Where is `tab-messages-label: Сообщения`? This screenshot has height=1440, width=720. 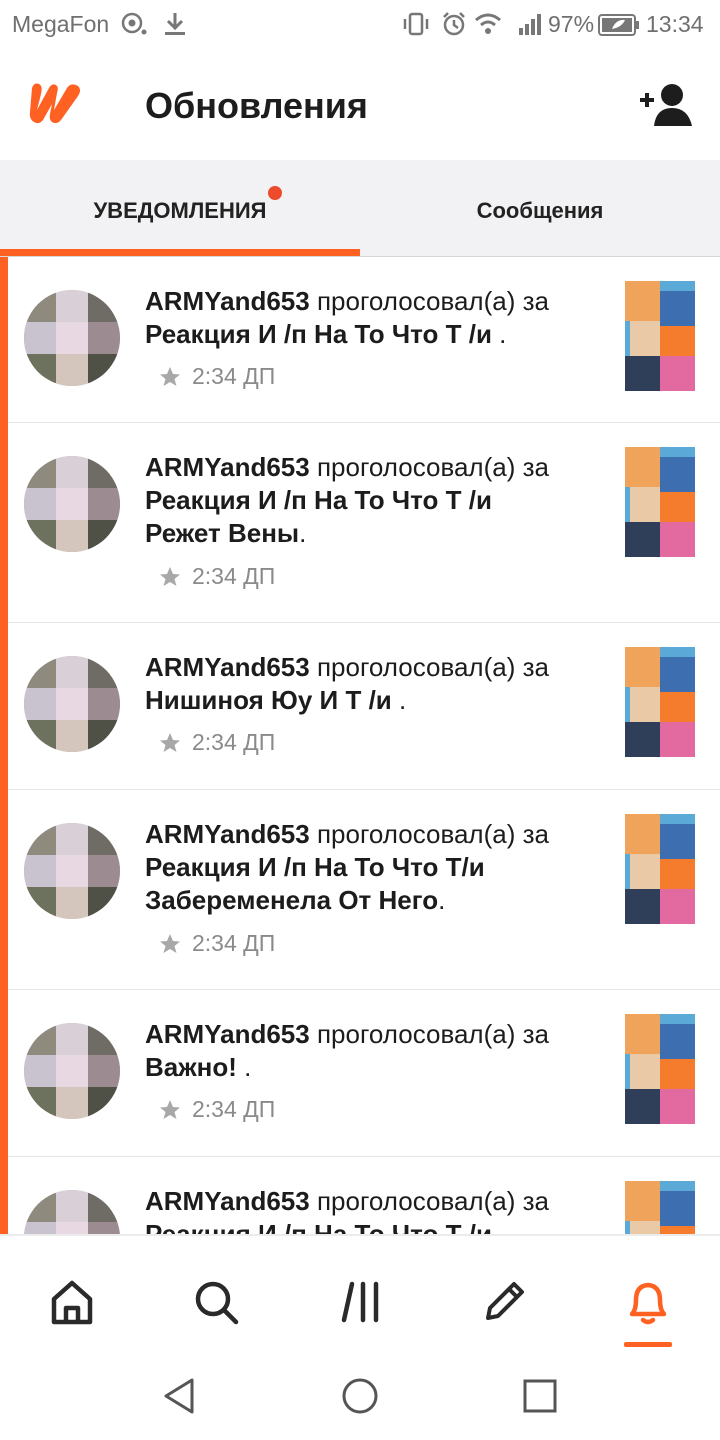 tab-messages-label: Сообщения is located at coordinates (540, 210).